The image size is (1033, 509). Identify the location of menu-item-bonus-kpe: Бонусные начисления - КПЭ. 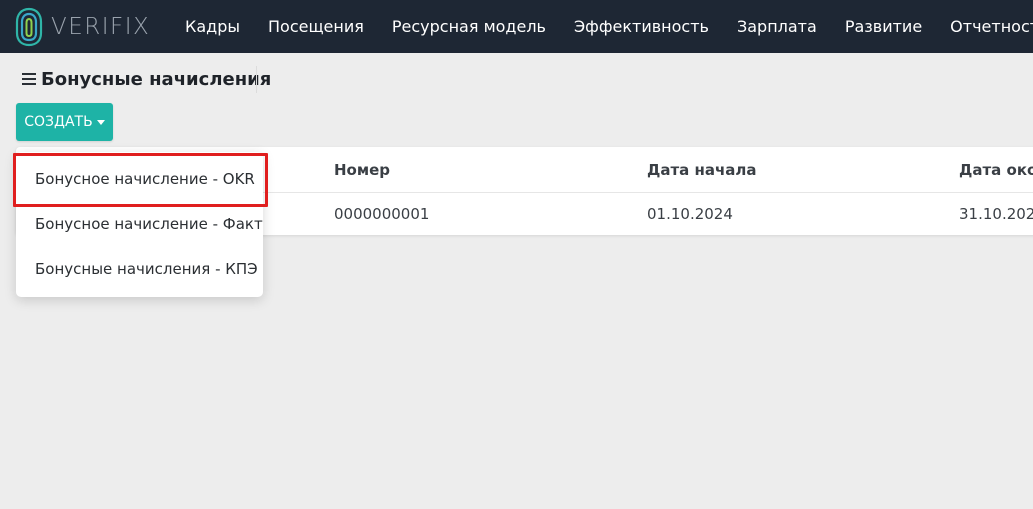
(139, 269).